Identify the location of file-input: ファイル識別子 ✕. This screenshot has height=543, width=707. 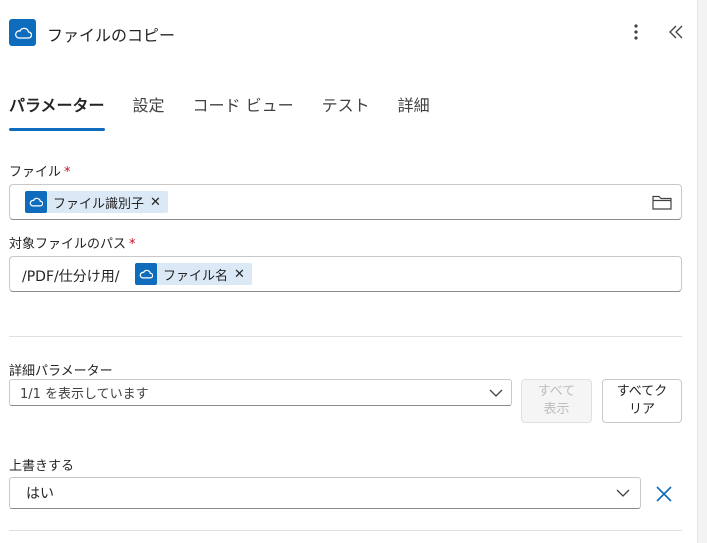
(345, 202).